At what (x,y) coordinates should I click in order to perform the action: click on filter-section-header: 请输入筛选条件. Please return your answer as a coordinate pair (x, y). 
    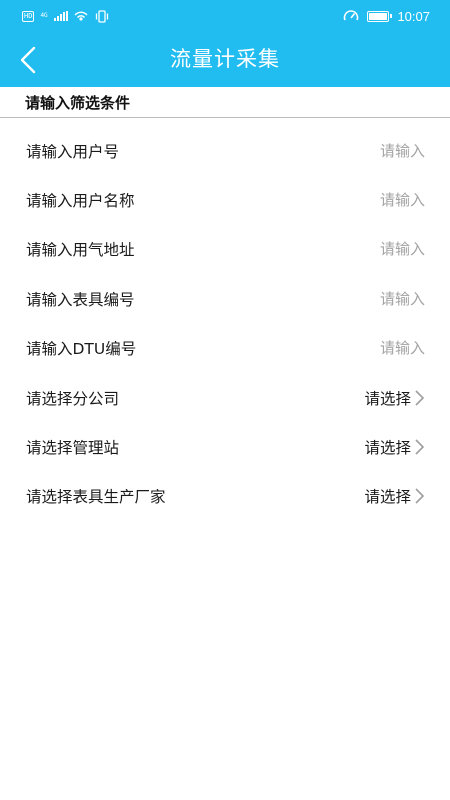
    Looking at the image, I should click on (225, 102).